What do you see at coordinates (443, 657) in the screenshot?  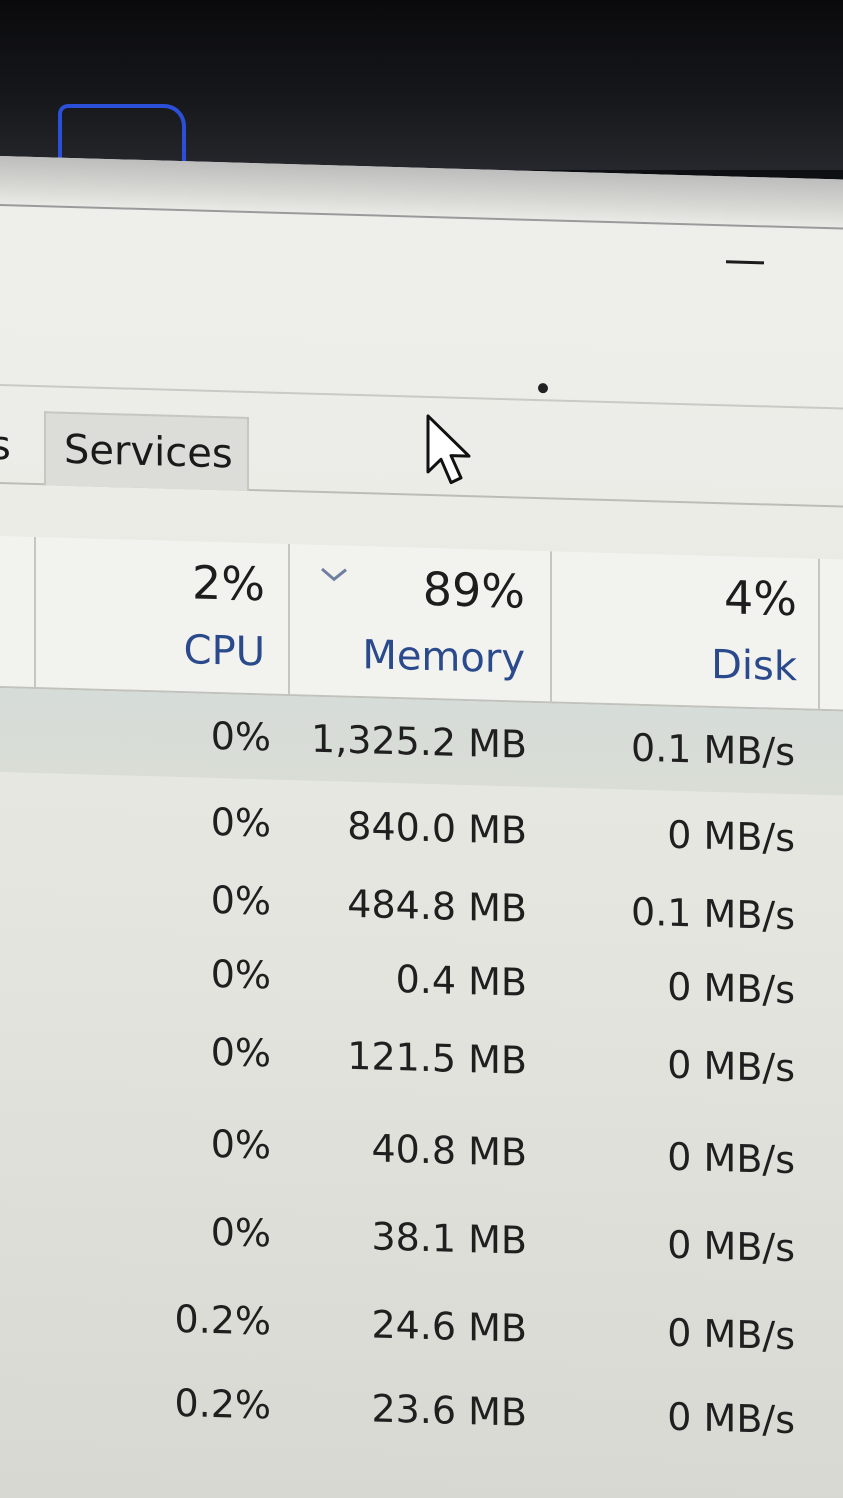 I see `memory-column-label: Memory` at bounding box center [443, 657].